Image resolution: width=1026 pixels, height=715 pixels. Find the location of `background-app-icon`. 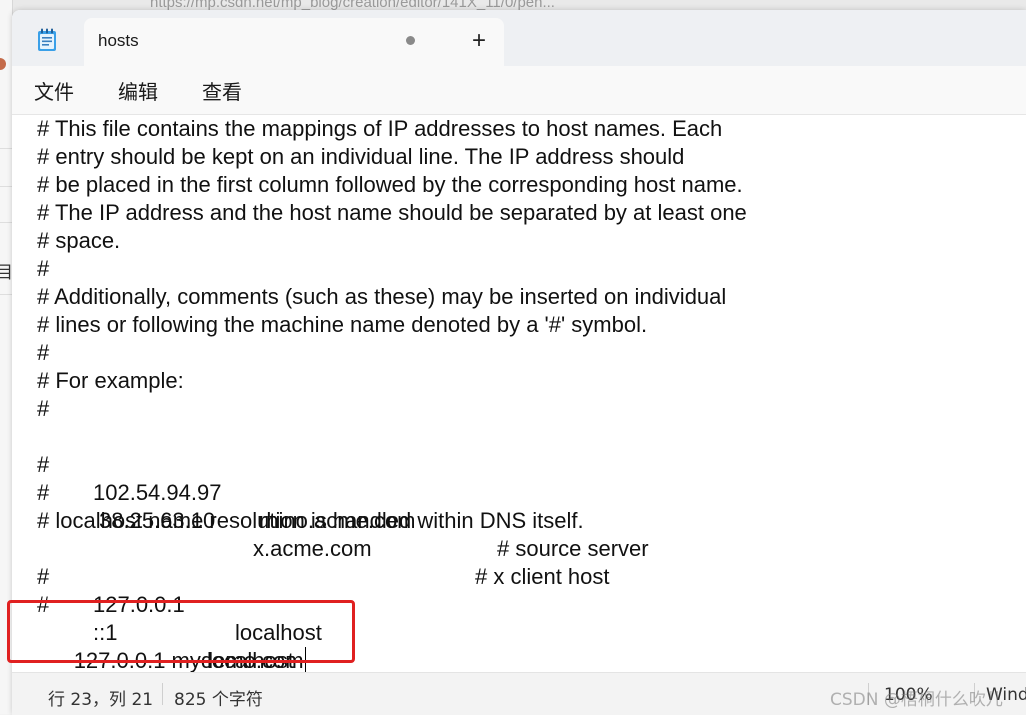

background-app-icon is located at coordinates (3, 64).